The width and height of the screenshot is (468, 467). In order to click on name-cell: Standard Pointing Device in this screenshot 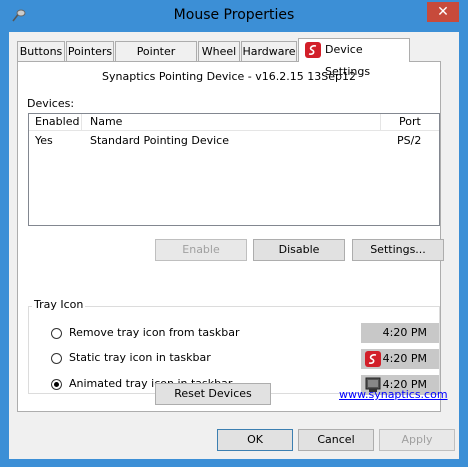, I will do `click(159, 140)`.